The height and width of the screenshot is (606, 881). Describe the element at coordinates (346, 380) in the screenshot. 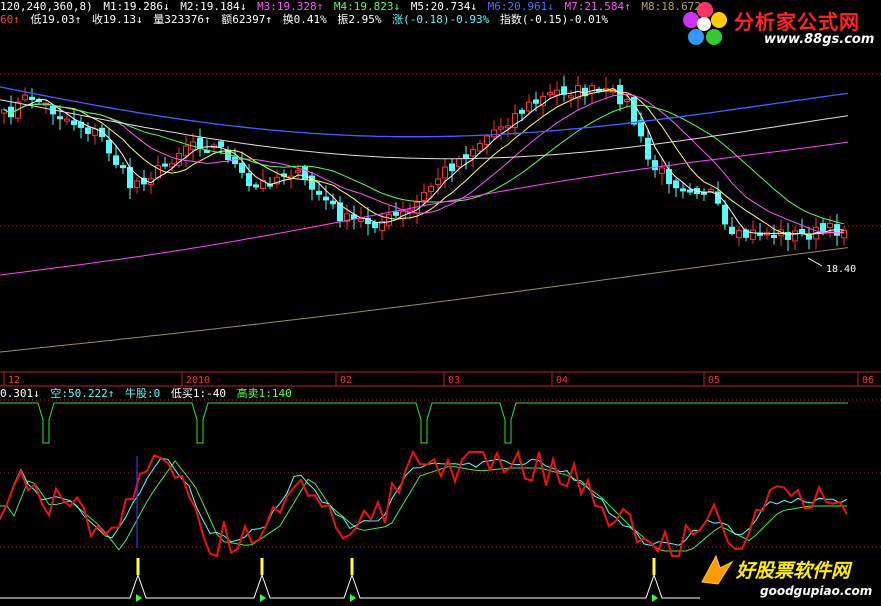

I see `date-tick-label: 02` at that location.